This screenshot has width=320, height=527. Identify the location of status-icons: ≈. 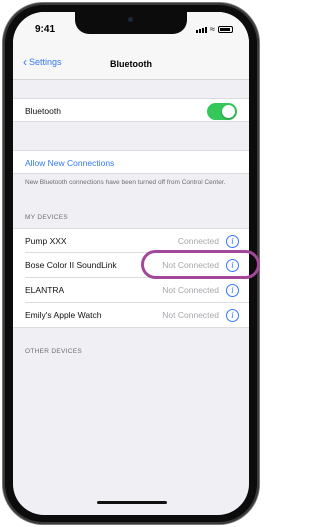
(214, 29).